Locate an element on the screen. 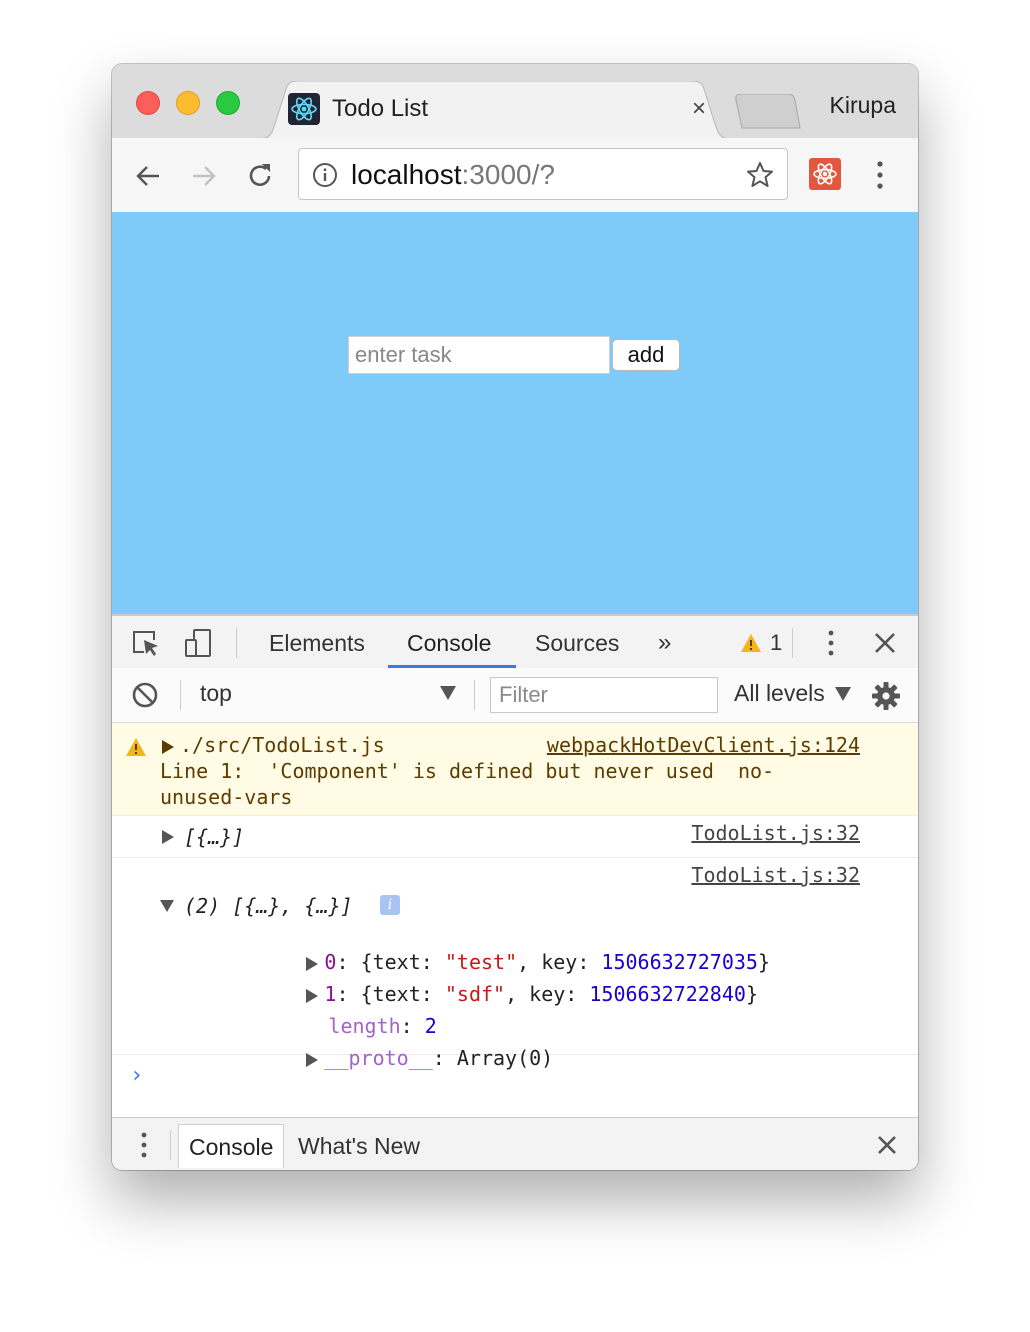  browser-menu-icon is located at coordinates (880, 175).